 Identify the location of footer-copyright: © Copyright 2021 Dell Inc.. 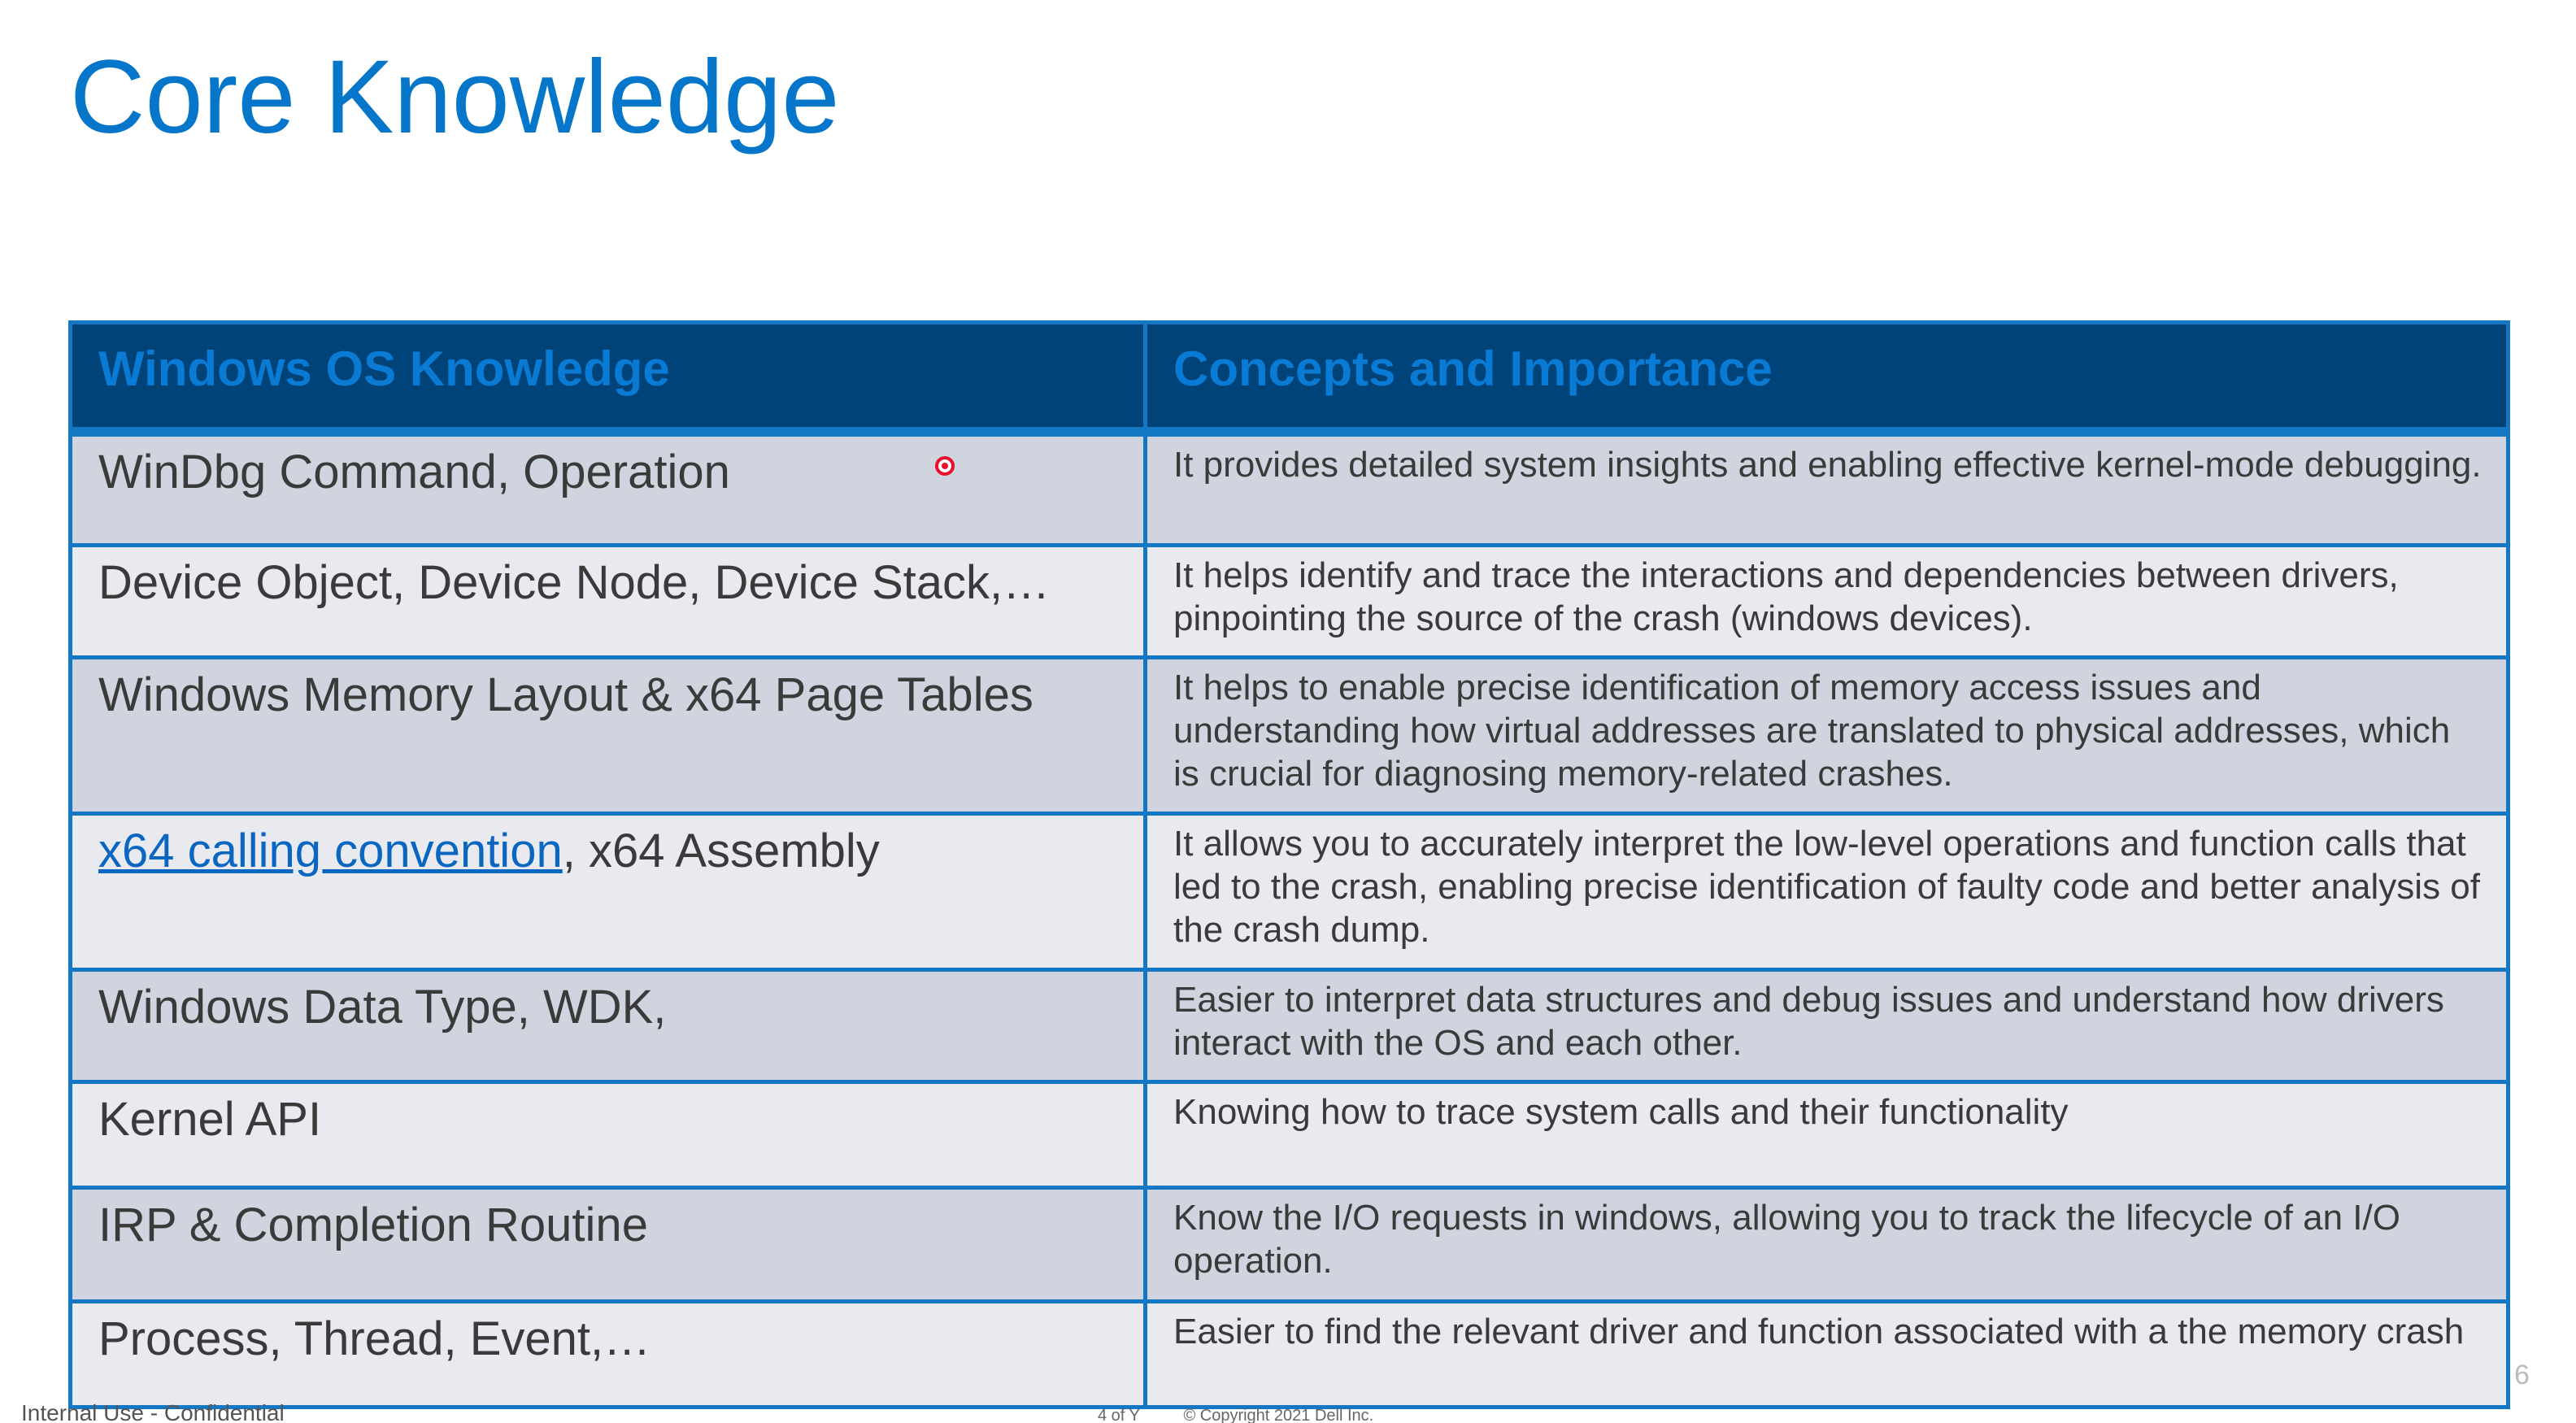
(1279, 1415).